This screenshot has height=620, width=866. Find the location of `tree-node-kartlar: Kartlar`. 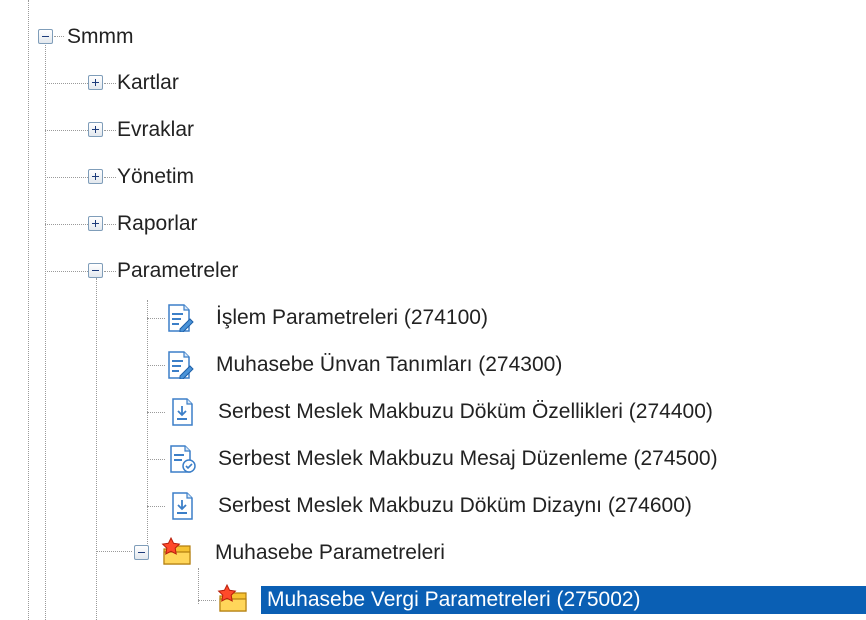

tree-node-kartlar: Kartlar is located at coordinates (433, 83).